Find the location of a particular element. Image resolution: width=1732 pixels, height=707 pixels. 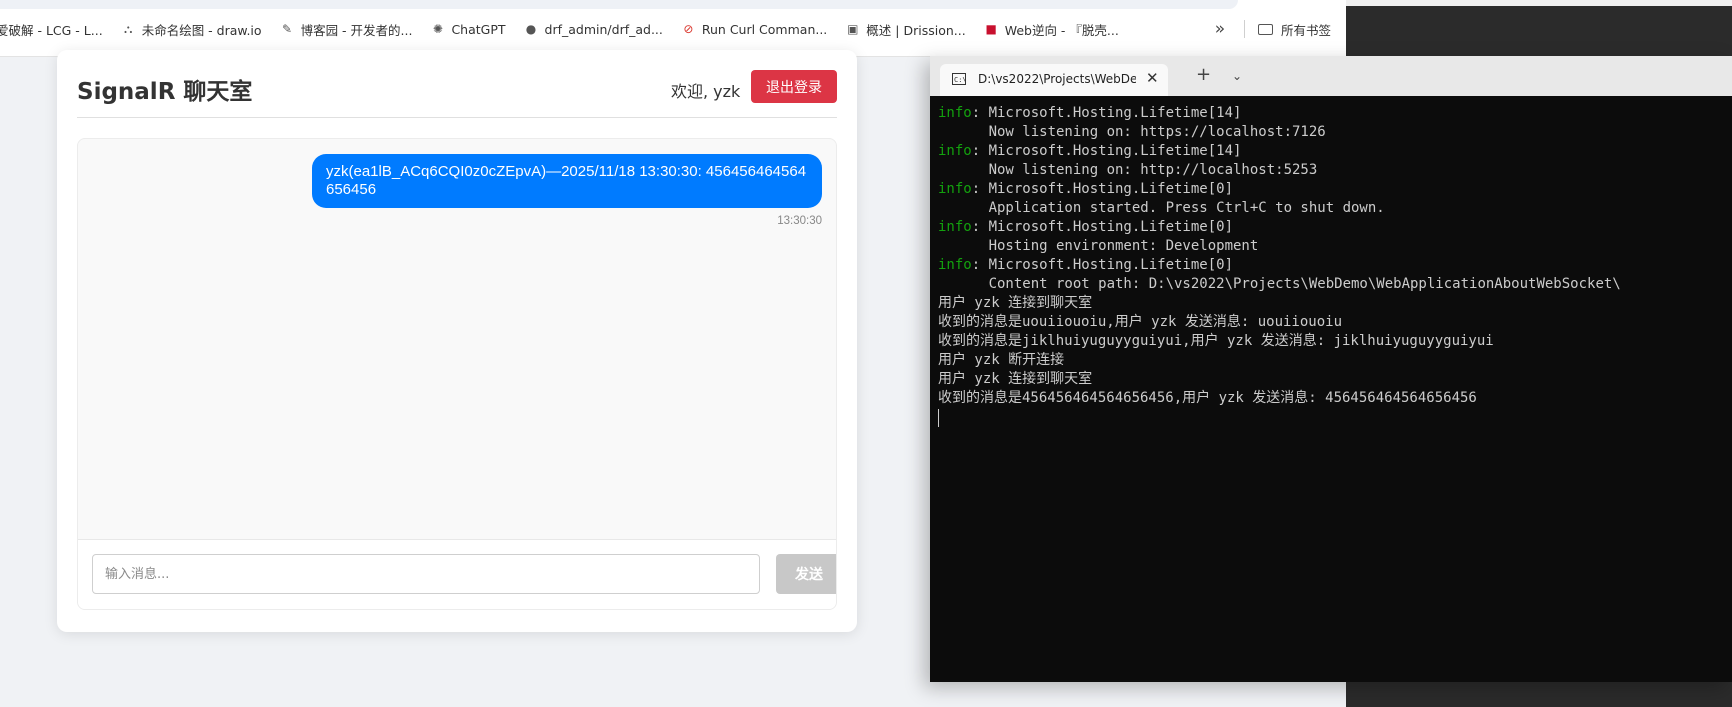

new-tab-icon: + is located at coordinates (1203, 75).